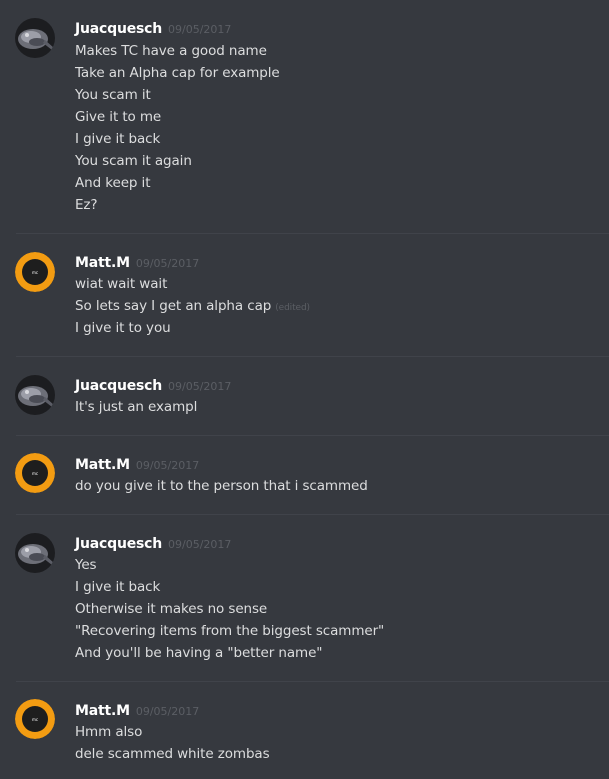 Image resolution: width=609 pixels, height=779 pixels. Describe the element at coordinates (292, 308) in the screenshot. I see `edited-label: (edited)` at that location.